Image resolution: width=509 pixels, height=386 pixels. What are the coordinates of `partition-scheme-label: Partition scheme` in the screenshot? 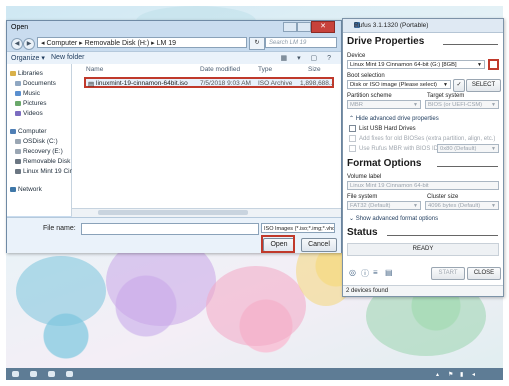 It's located at (369, 96).